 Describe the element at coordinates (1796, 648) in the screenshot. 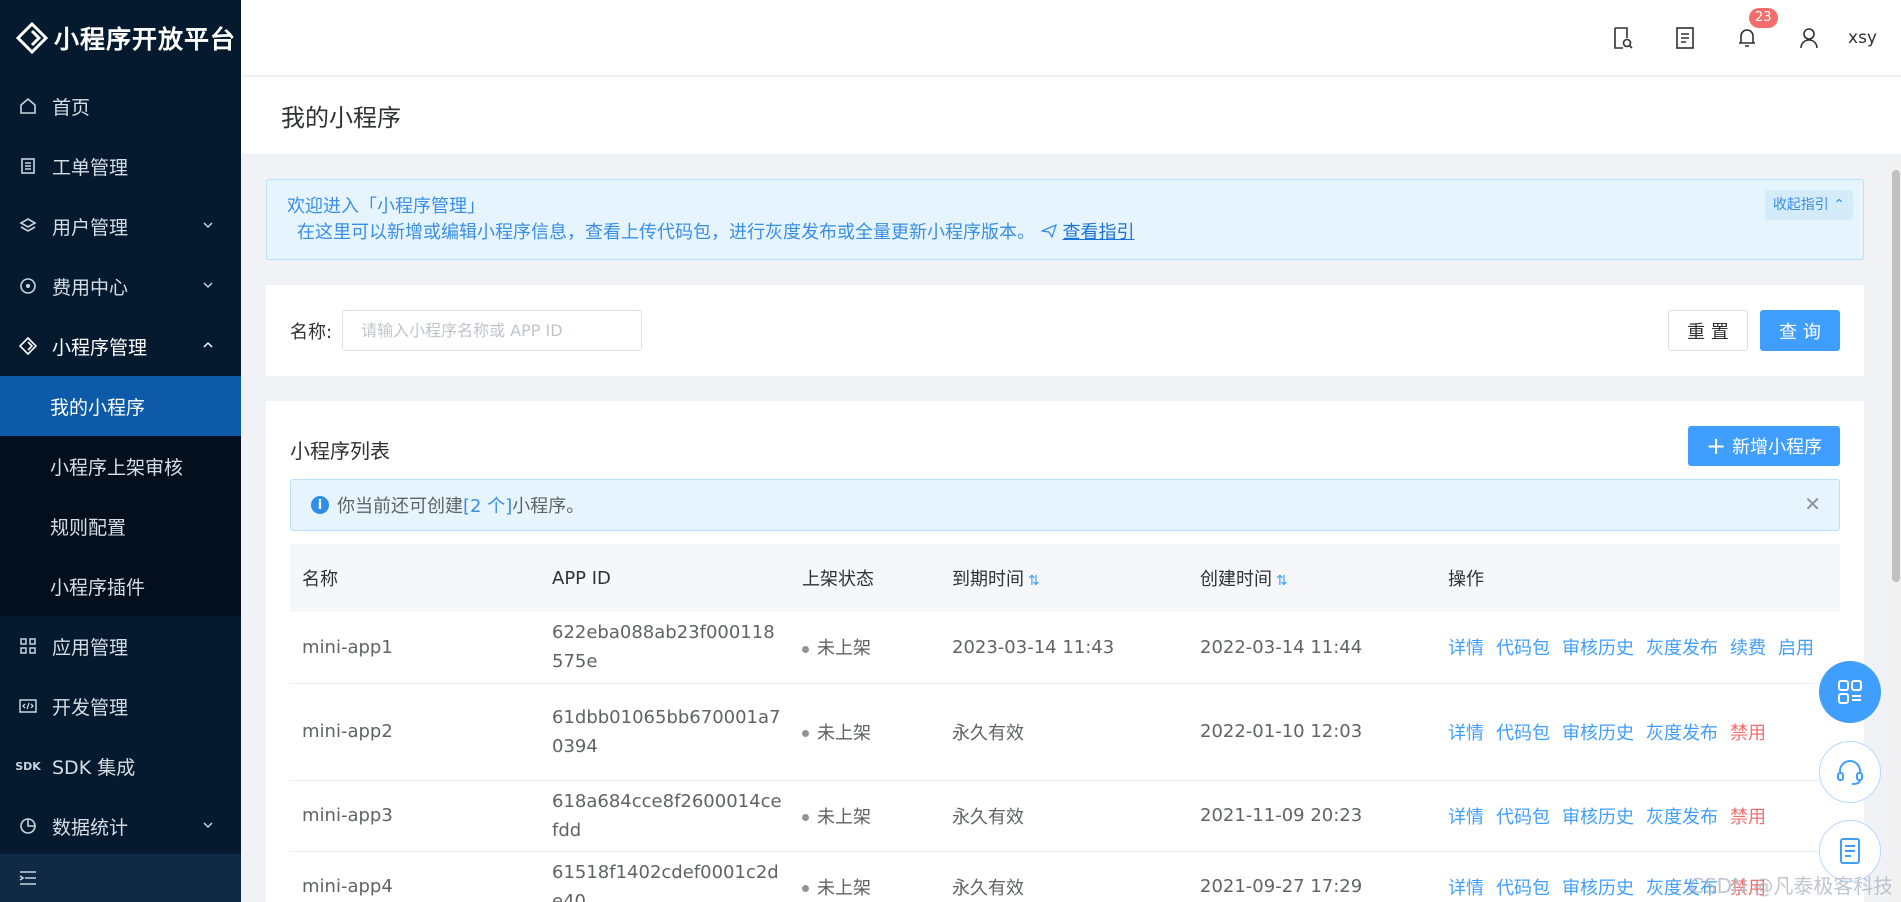

I see `row-action-link: 启用` at that location.